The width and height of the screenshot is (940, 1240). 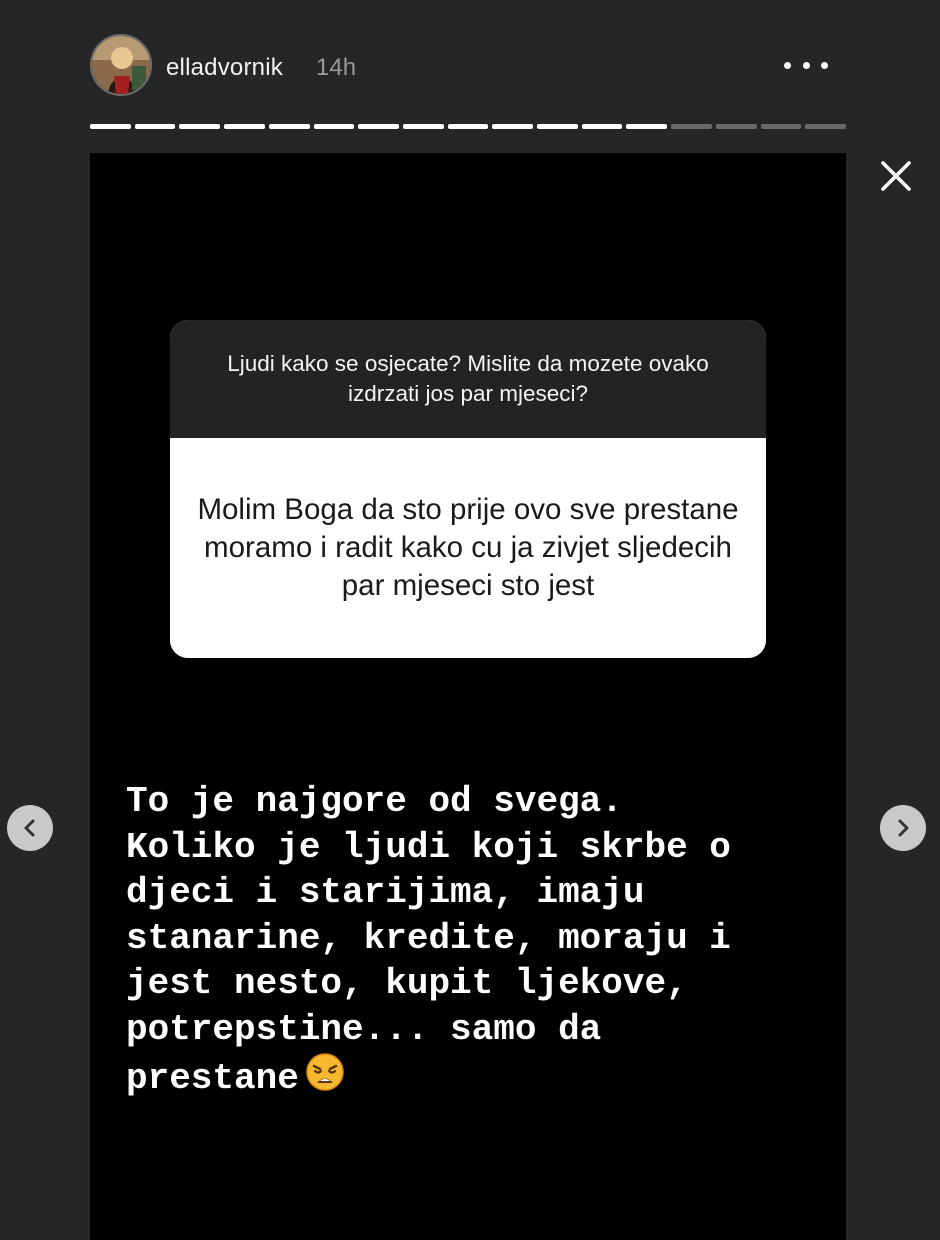 What do you see at coordinates (325, 1079) in the screenshot?
I see `weary-face-emoji-icon` at bounding box center [325, 1079].